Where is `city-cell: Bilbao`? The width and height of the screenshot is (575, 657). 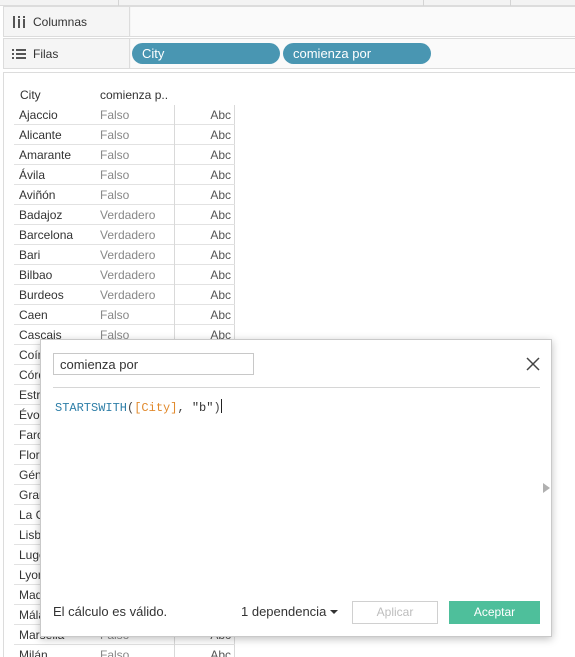 city-cell: Bilbao is located at coordinates (36, 275).